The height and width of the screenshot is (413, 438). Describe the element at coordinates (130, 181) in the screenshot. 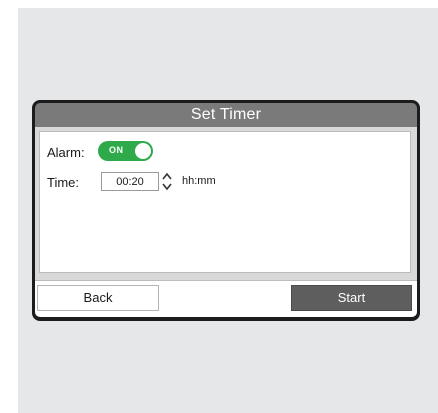

I see `time-input` at that location.